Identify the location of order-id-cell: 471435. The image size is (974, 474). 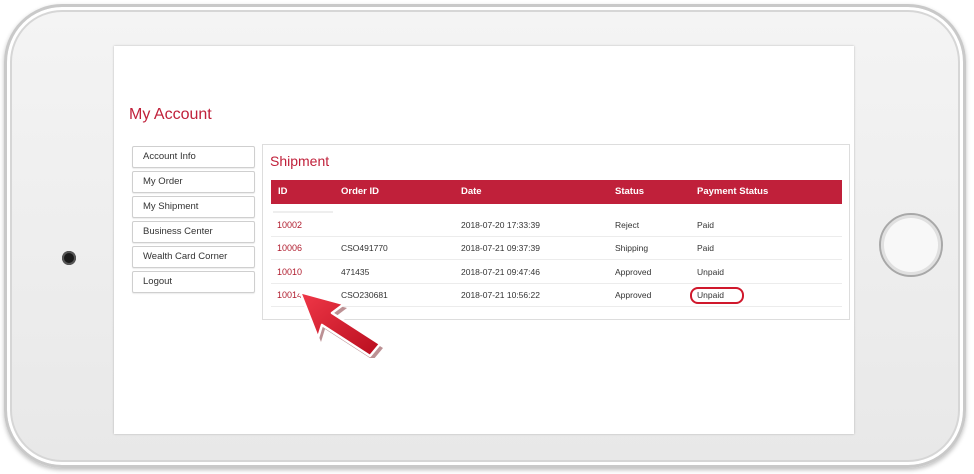
(355, 272).